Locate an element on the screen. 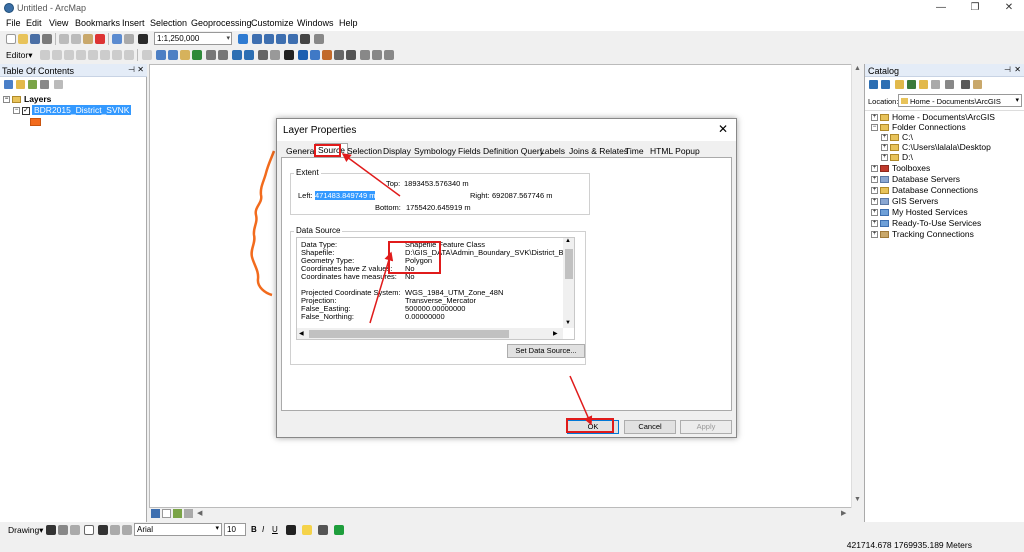 The height and width of the screenshot is (552, 1024). font-color-icon is located at coordinates (291, 530).